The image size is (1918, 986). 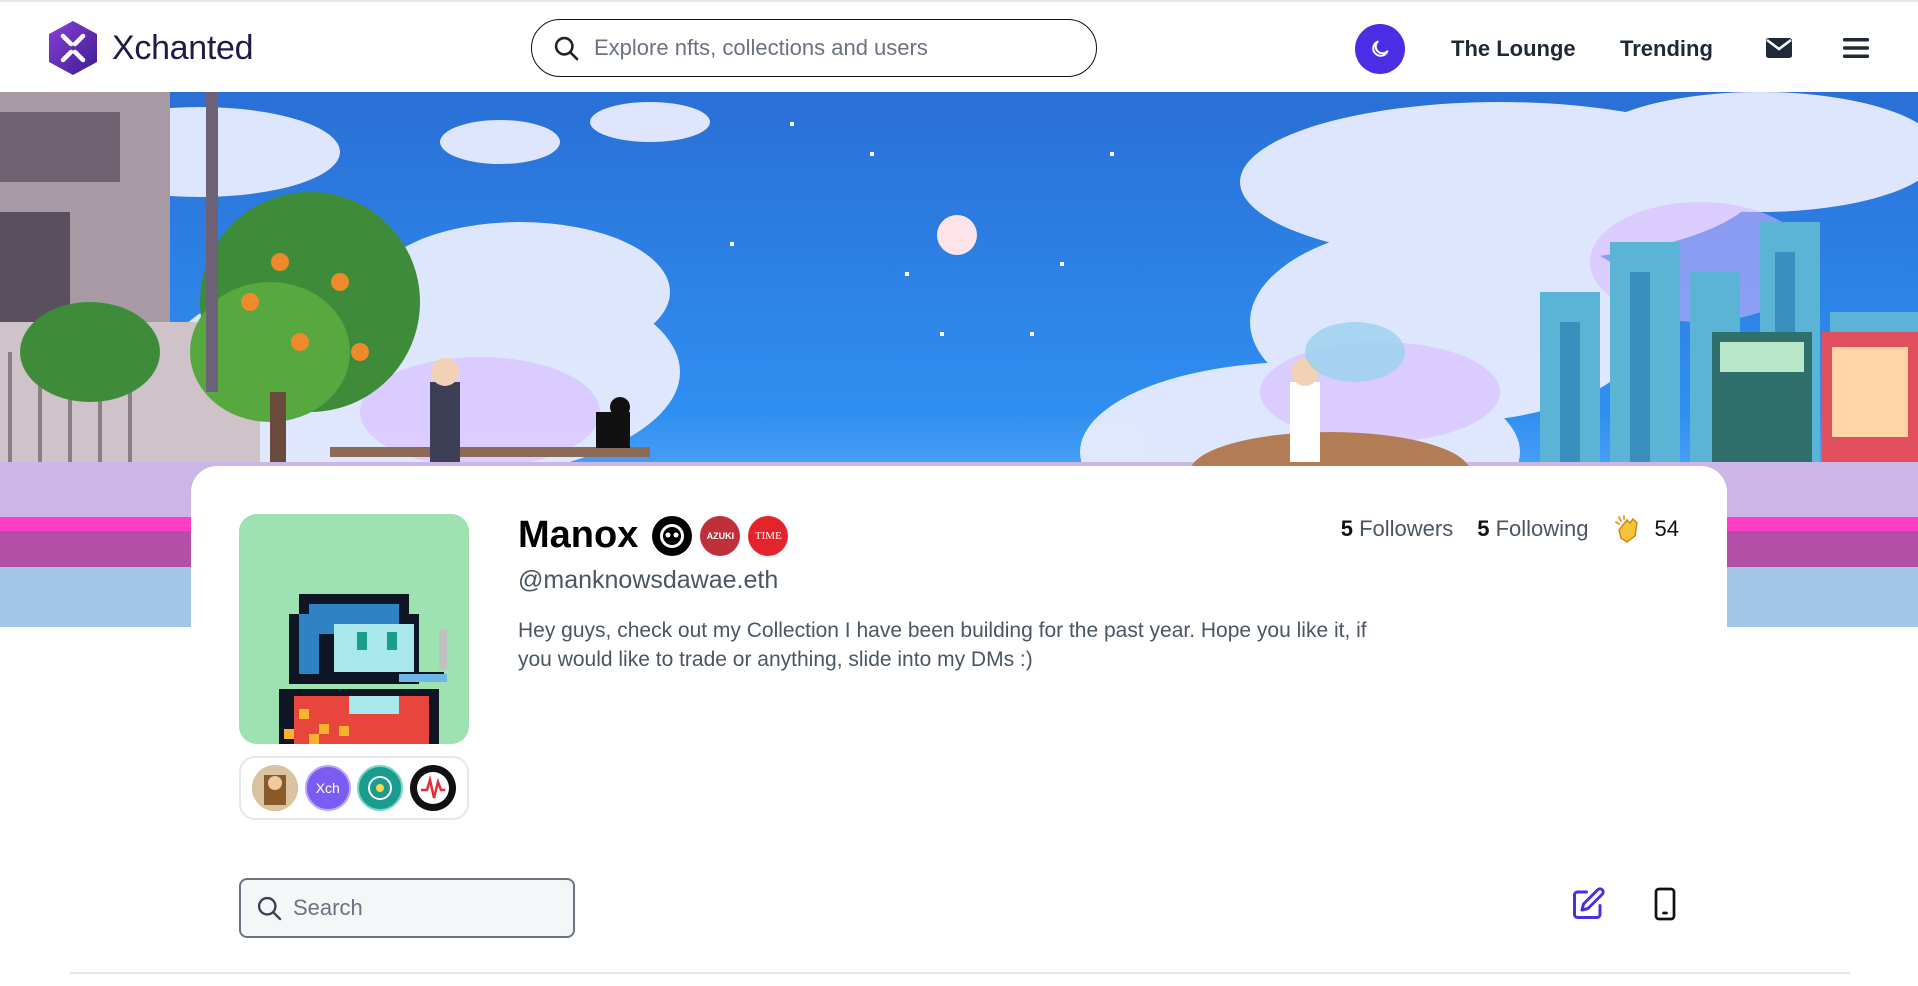 I want to click on following-count: 5, so click(x=1483, y=528).